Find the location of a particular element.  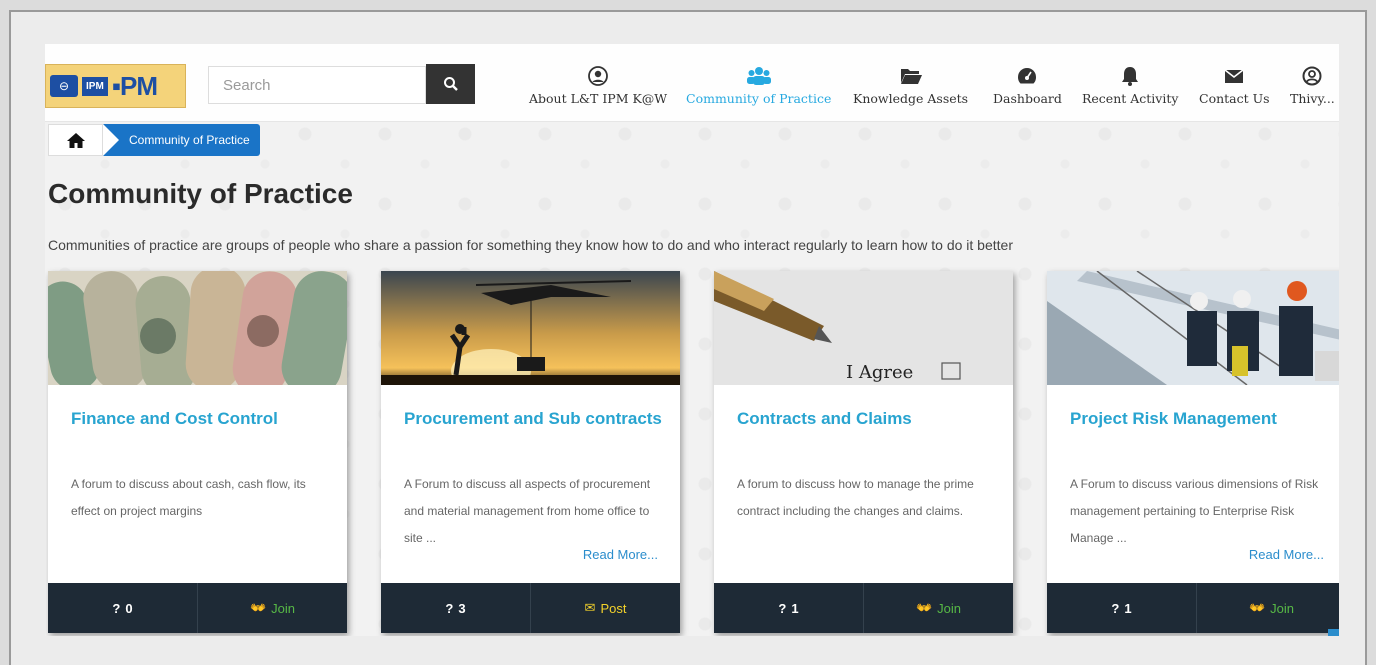

home-icon is located at coordinates (75, 140).